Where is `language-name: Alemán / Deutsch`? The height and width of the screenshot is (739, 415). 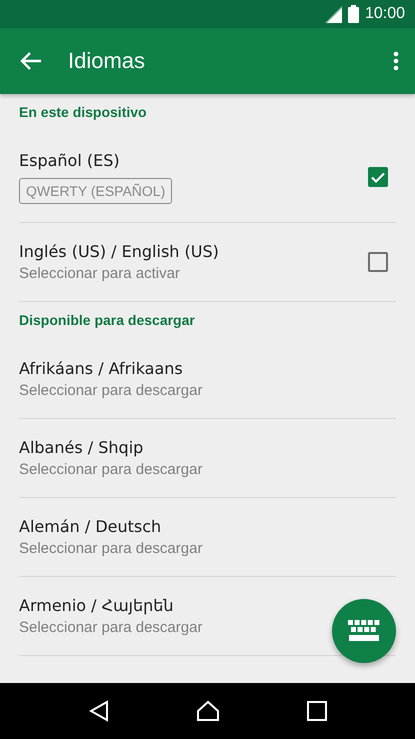 language-name: Alemán / Deutsch is located at coordinates (90, 526).